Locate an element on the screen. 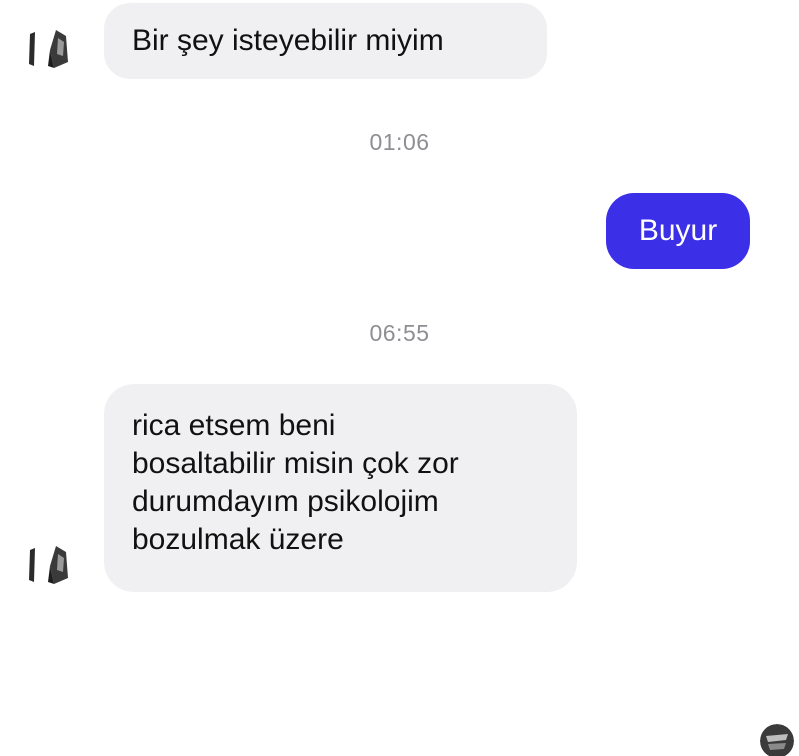 The width and height of the screenshot is (799, 756). message-line: rica etsem beni is located at coordinates (234, 425).